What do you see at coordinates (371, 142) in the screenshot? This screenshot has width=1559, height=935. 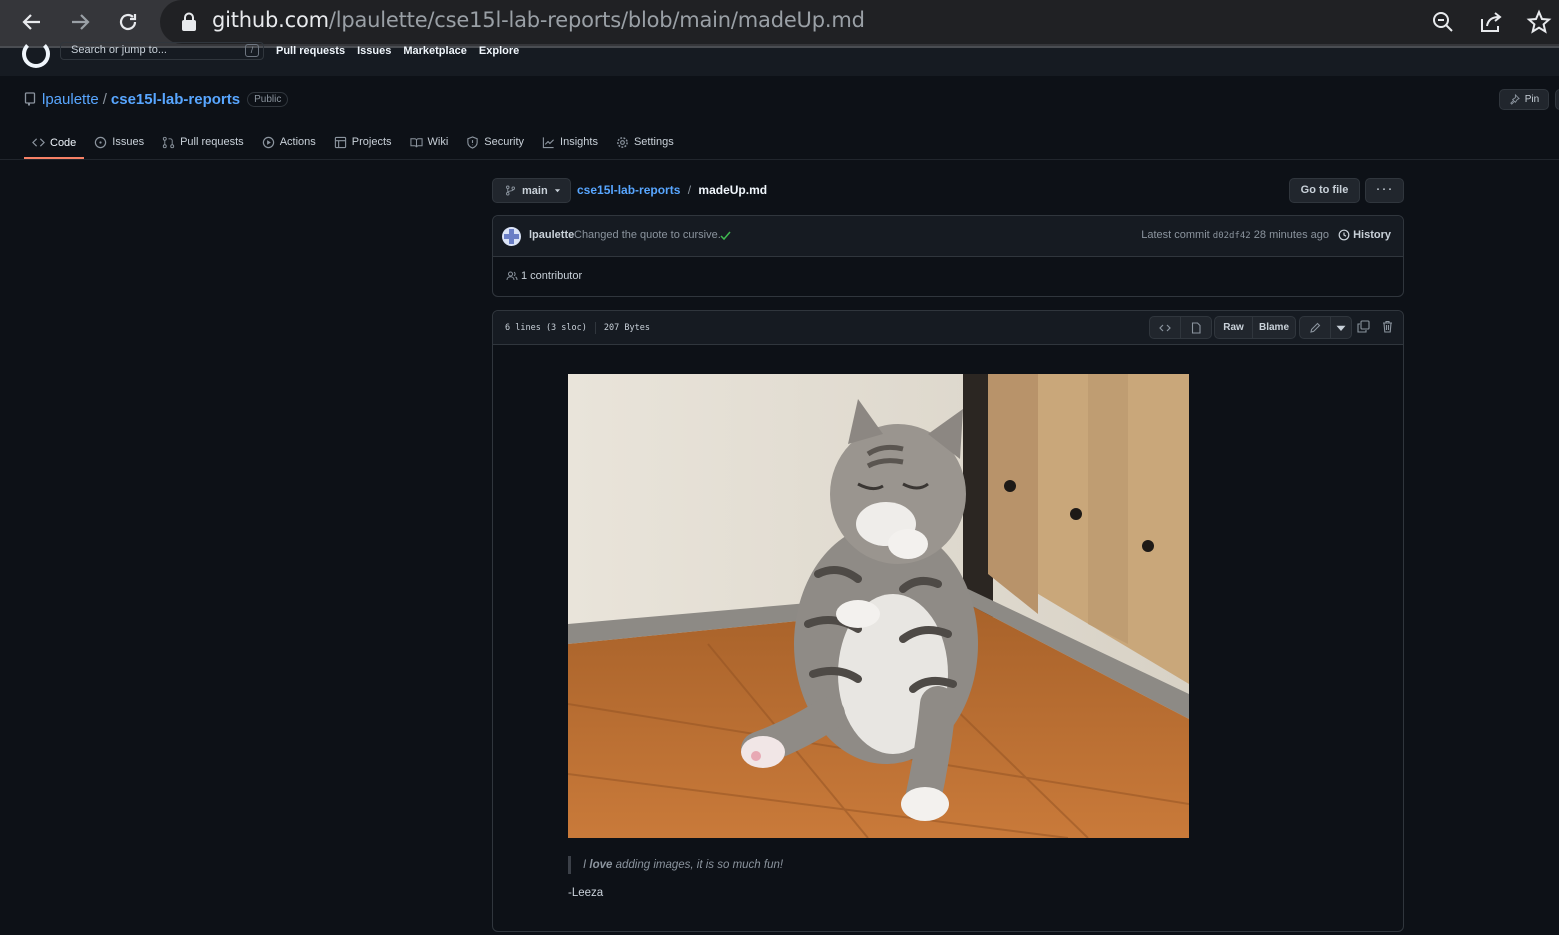 I see `tab-projects-label: Projects` at bounding box center [371, 142].